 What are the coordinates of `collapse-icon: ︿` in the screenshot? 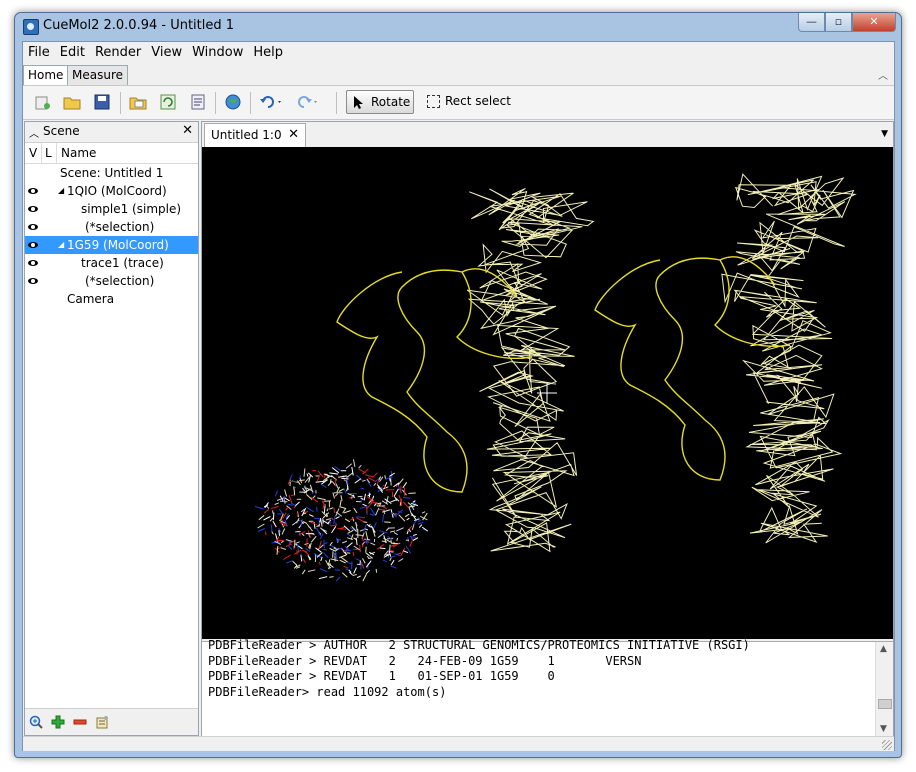 It's located at (34, 132).